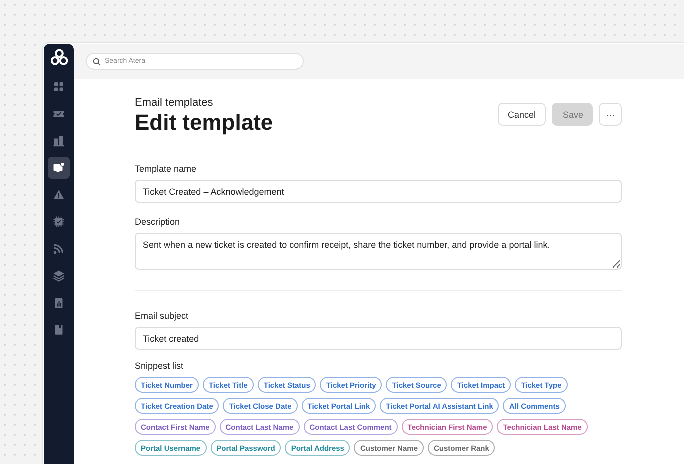 This screenshot has width=684, height=464. I want to click on field-label: Email subject, so click(162, 316).